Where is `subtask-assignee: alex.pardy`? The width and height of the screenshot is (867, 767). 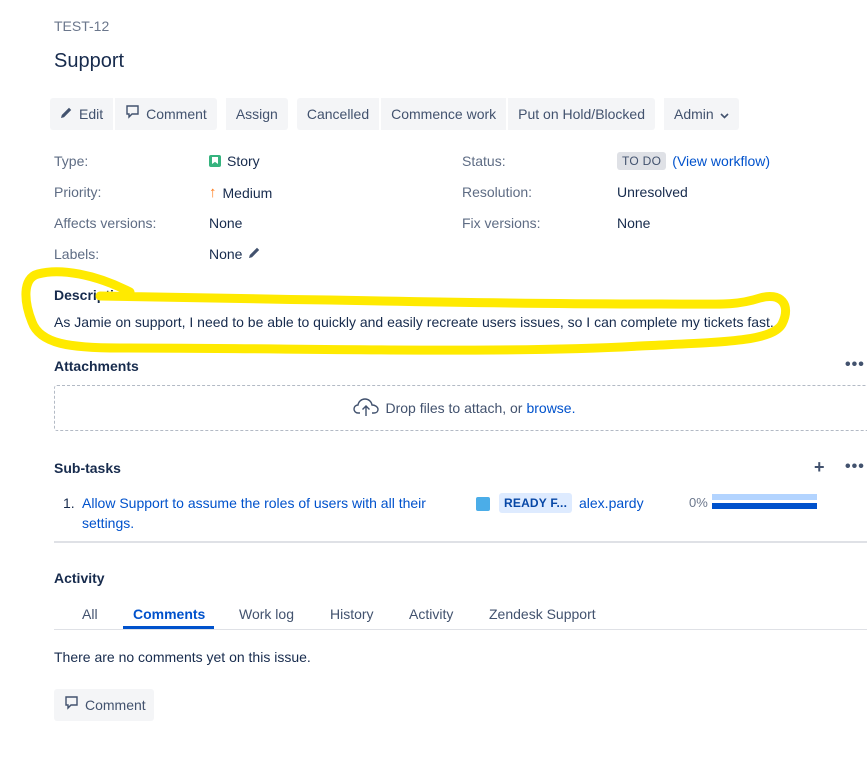 subtask-assignee: alex.pardy is located at coordinates (611, 503).